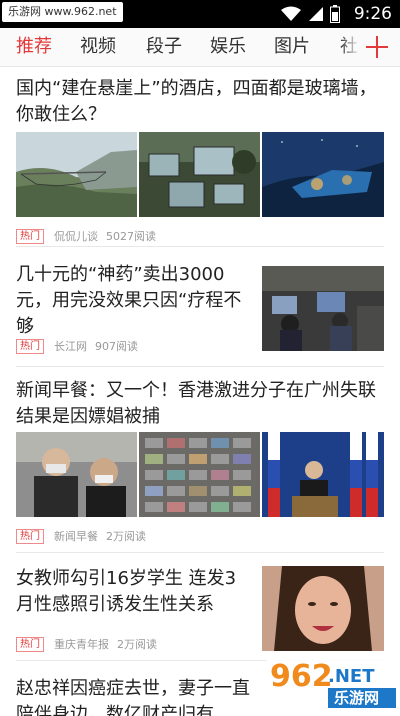 Image resolution: width=400 pixels, height=716 pixels. Describe the element at coordinates (76, 536) in the screenshot. I see `article-source: 新闻早餐` at that location.